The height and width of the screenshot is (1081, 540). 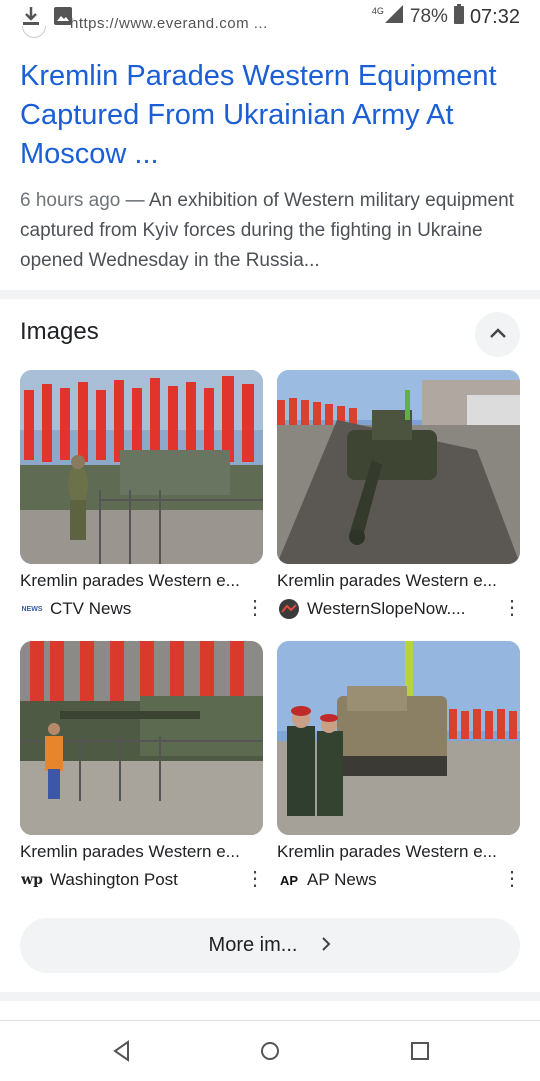 I want to click on home-icon, so click(x=270, y=1051).